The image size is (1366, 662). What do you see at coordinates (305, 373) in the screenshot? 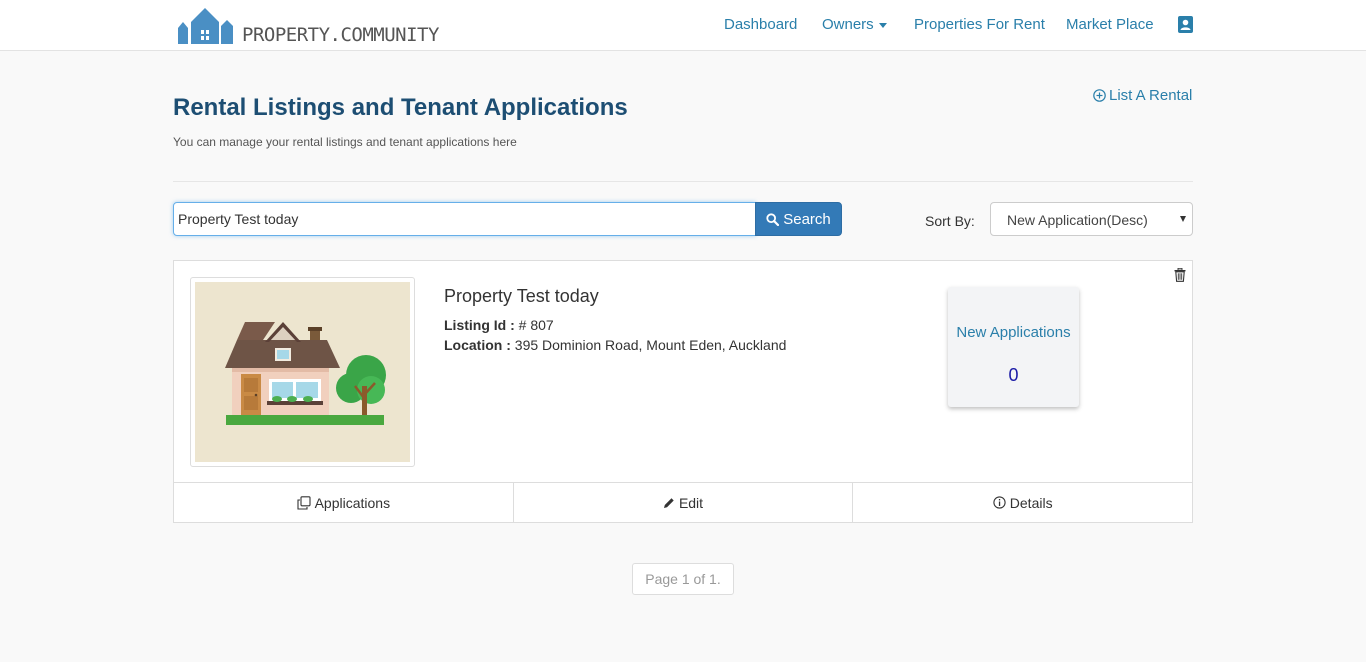
I see `house-image-icon` at bounding box center [305, 373].